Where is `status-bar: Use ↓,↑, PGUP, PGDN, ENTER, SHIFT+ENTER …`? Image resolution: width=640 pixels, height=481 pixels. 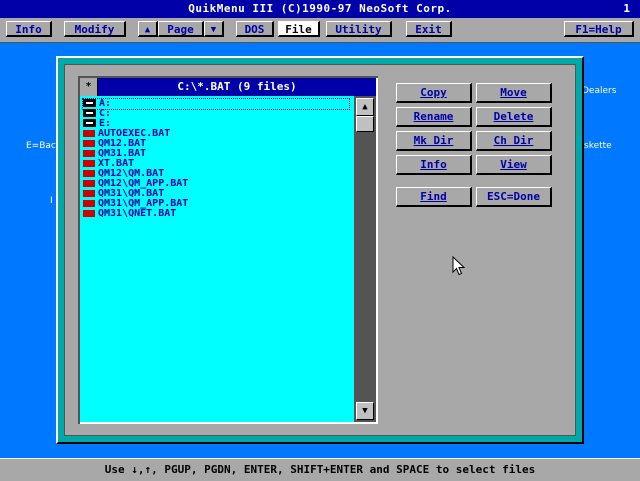 status-bar: Use ↓,↑, PGUP, PGDN, ENTER, SHIFT+ENTER … is located at coordinates (320, 469).